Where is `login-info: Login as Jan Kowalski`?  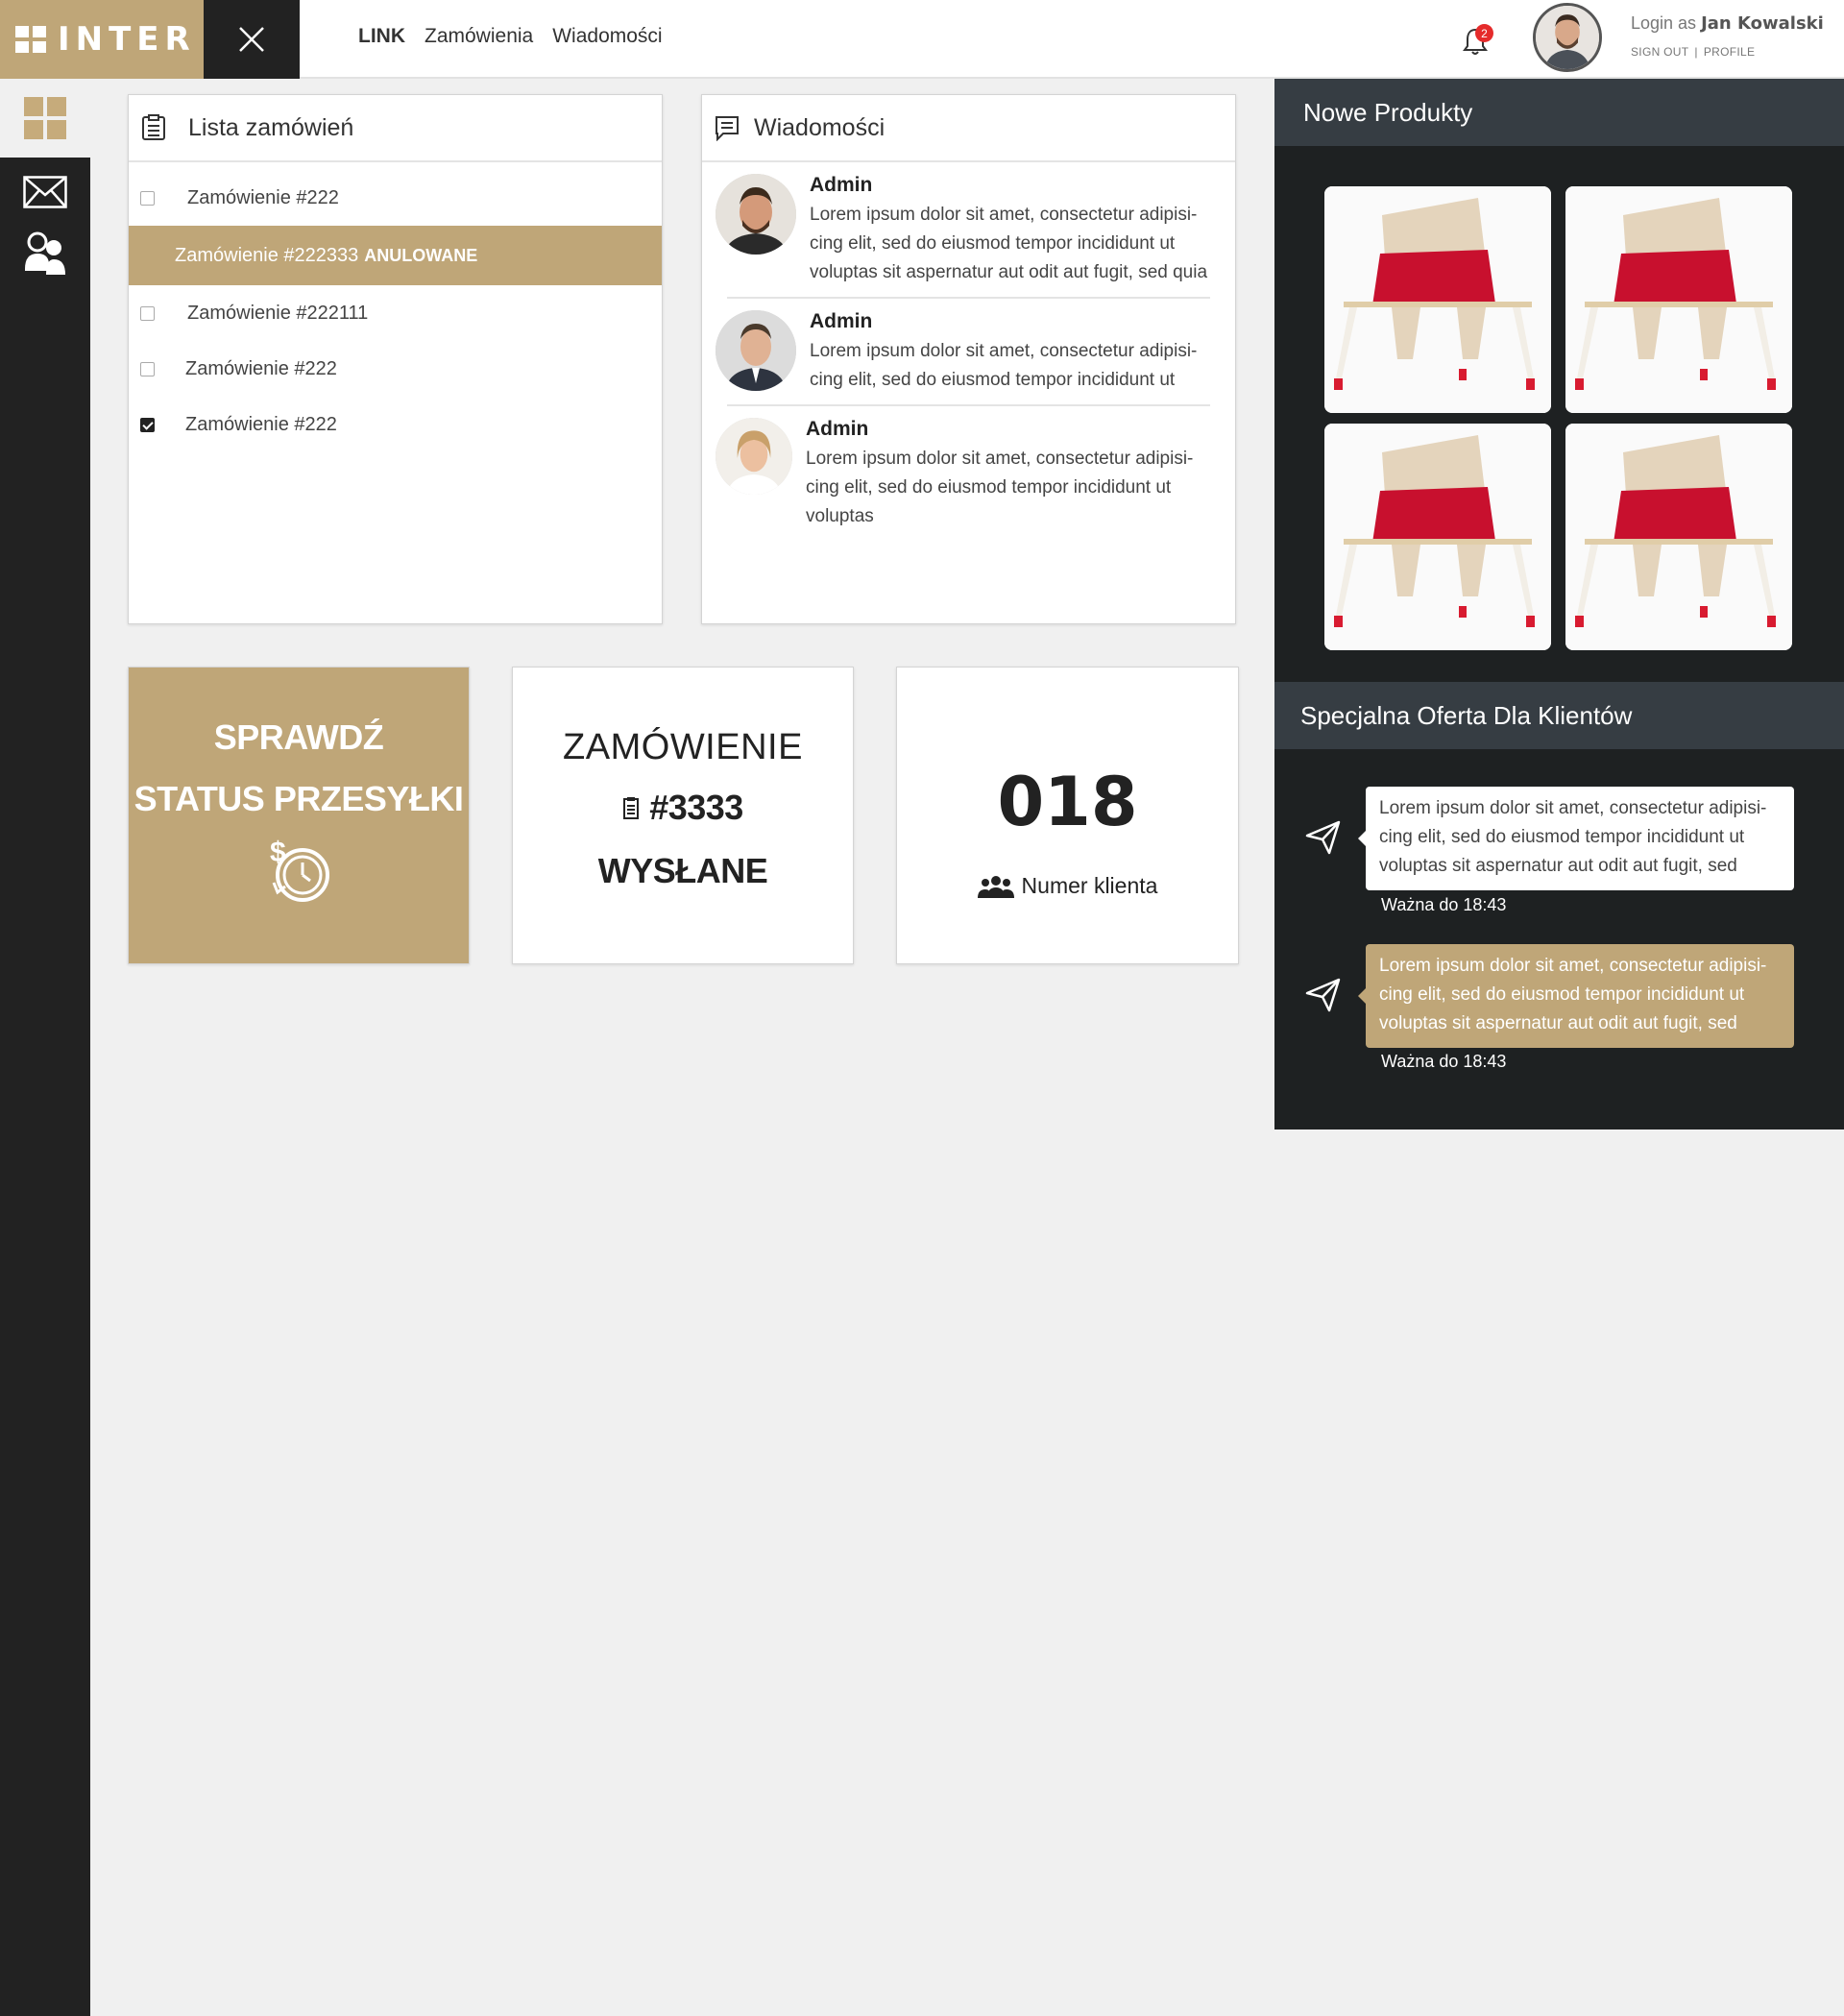
login-info: Login as Jan Kowalski is located at coordinates (1727, 23).